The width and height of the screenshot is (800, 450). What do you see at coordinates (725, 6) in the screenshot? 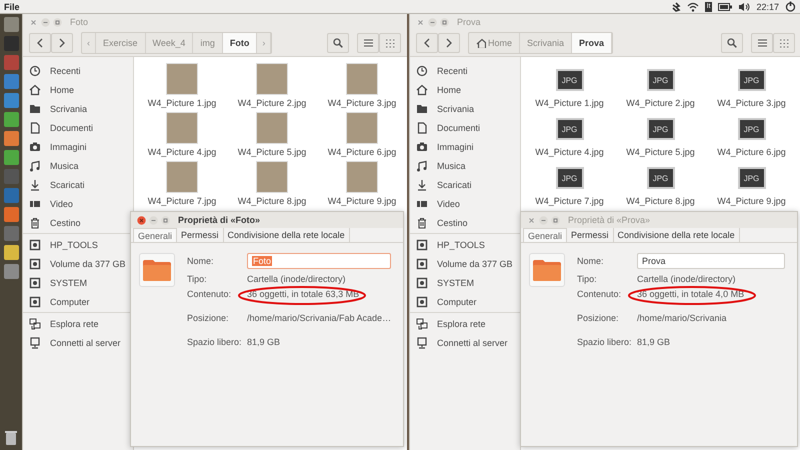
I see `battery-icon` at bounding box center [725, 6].